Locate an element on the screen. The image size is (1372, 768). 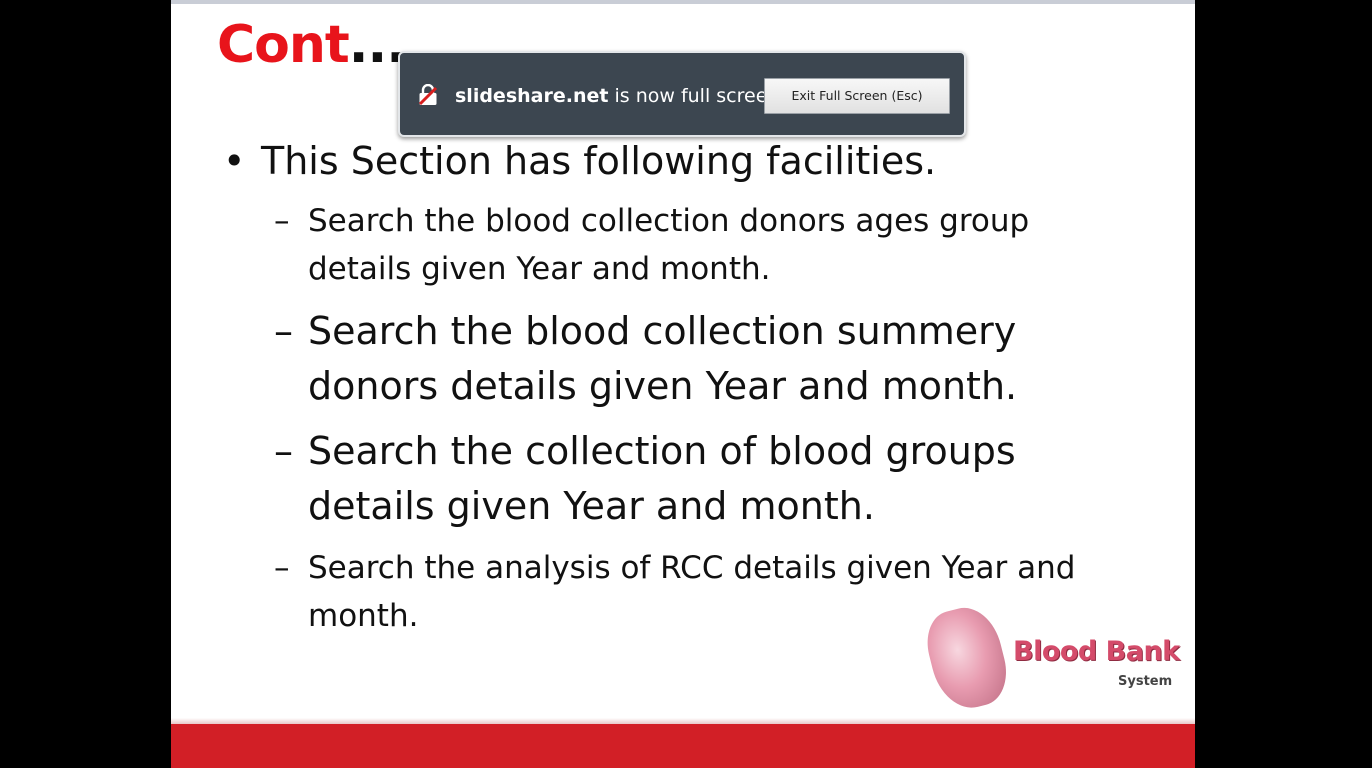
sub-bullet-line1: Search the collection of blood groups is located at coordinates (662, 451).